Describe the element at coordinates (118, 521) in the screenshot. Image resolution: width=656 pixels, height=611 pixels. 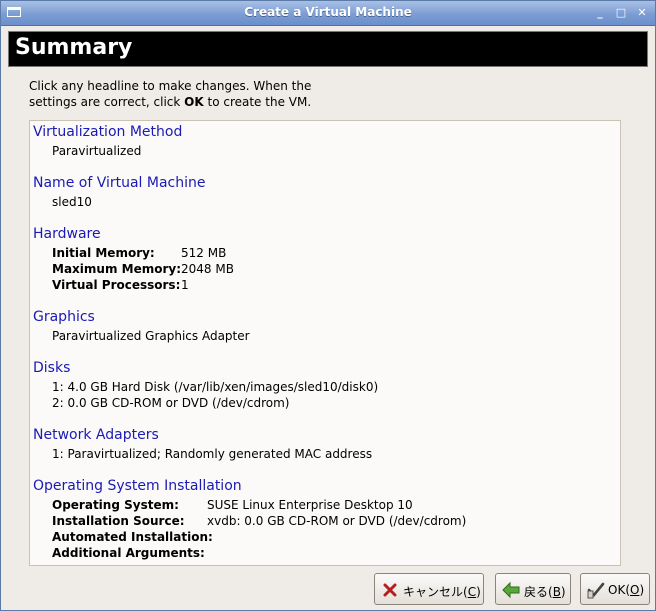
I see `installation-source-label: Installation Source:` at that location.